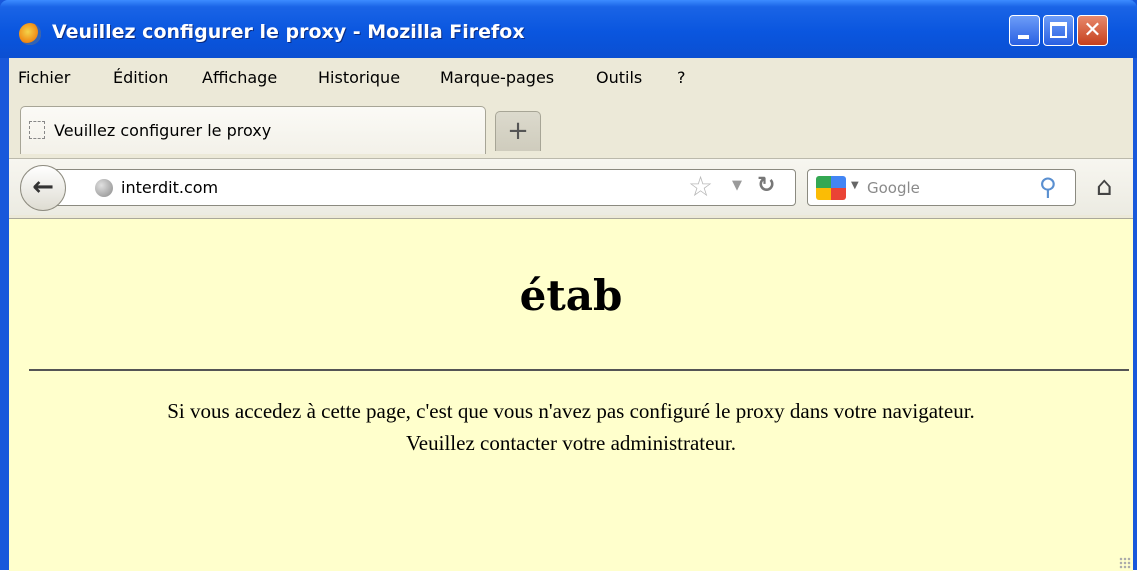 The height and width of the screenshot is (571, 1137). I want to click on reload-icon: ↻, so click(766, 185).